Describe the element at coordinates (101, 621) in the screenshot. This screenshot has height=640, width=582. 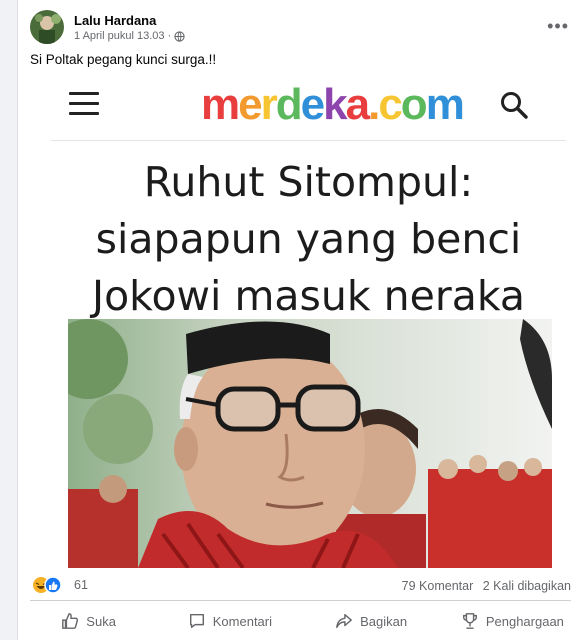
I see `like-label: Suka` at that location.